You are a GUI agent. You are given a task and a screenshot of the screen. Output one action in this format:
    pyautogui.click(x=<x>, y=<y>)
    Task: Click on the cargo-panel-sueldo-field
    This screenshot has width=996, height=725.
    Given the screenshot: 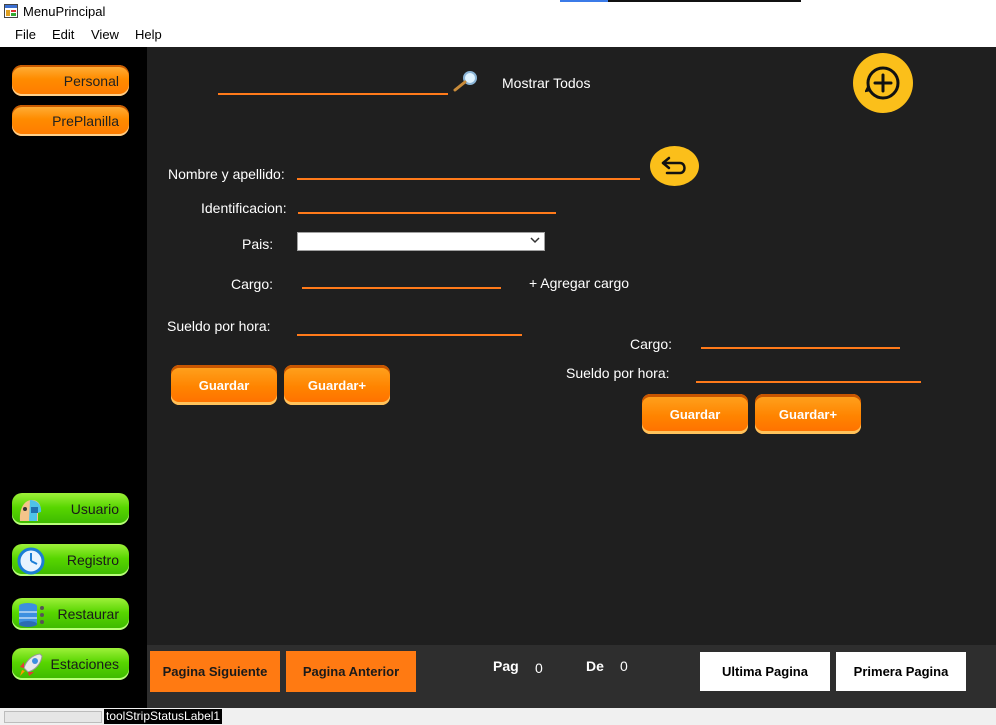 What is the action you would take?
    pyautogui.click(x=808, y=382)
    